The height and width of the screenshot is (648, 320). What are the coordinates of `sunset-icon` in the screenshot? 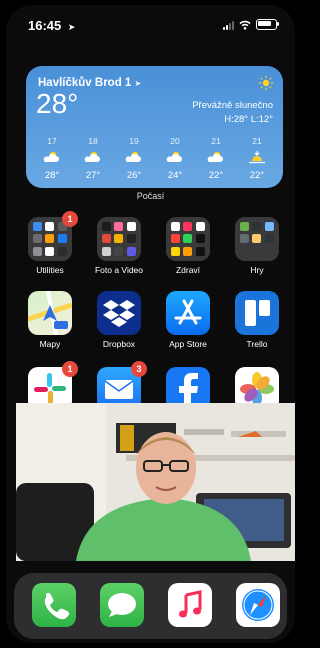 It's located at (257, 159).